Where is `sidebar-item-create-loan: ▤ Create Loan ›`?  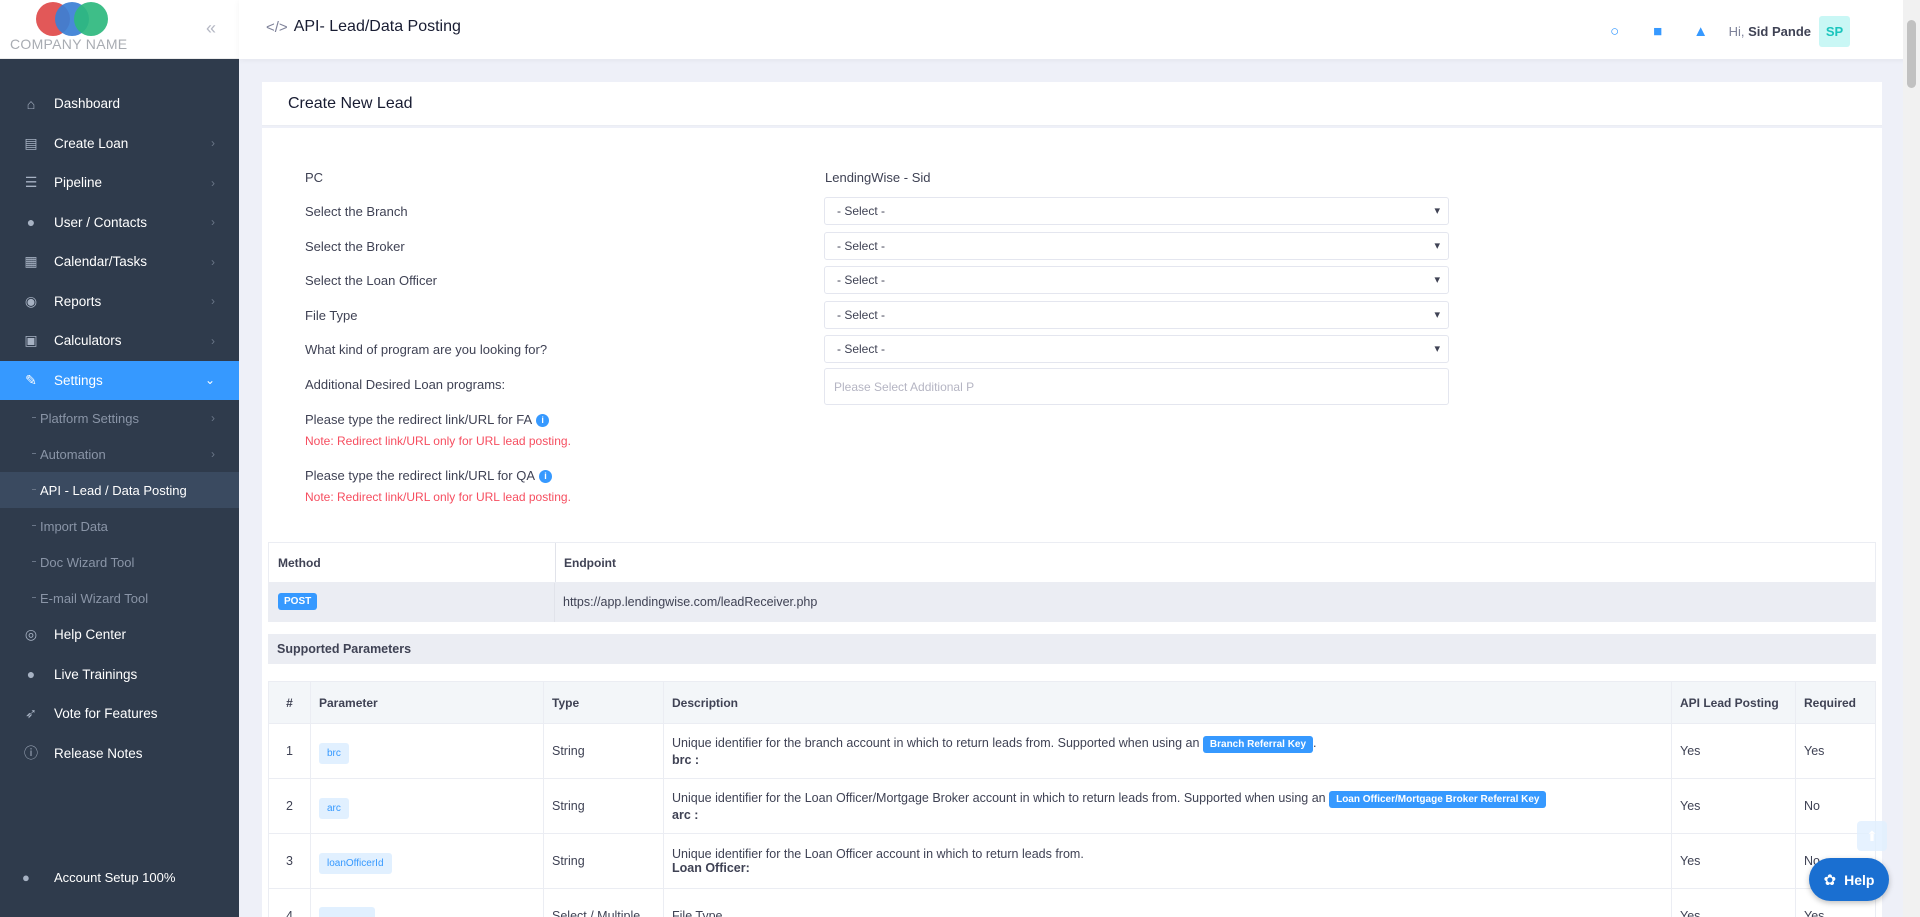
sidebar-item-create-loan: ▤ Create Loan › is located at coordinates (119, 144).